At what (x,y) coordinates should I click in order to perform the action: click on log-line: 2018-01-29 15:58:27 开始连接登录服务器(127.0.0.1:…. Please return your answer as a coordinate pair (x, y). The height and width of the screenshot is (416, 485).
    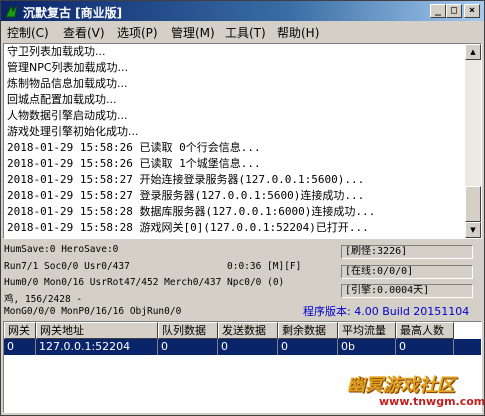
    Looking at the image, I should click on (186, 179).